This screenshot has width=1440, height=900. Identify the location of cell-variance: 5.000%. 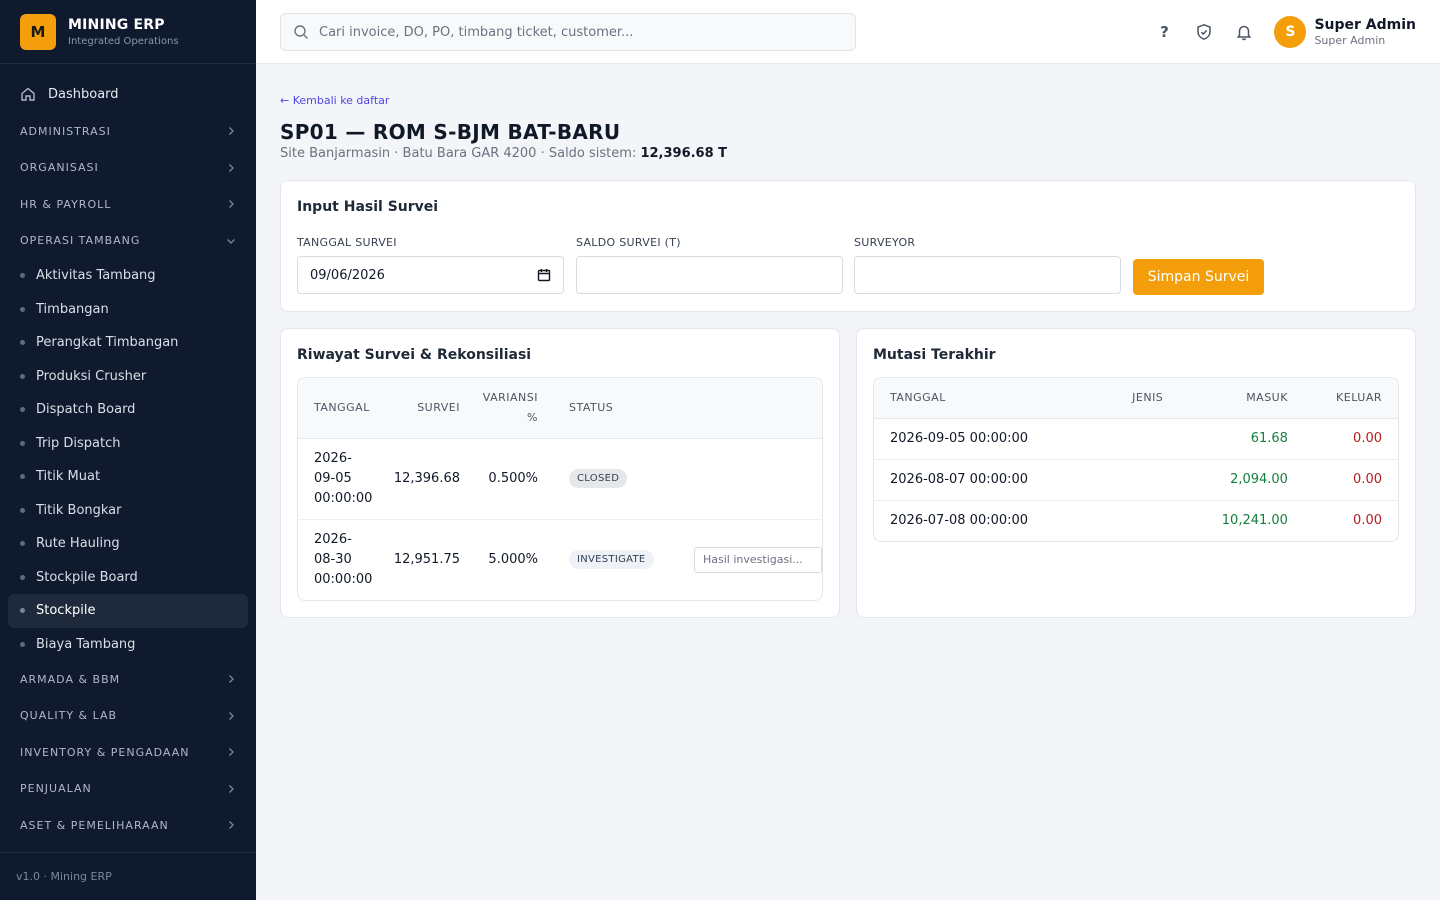
(513, 560).